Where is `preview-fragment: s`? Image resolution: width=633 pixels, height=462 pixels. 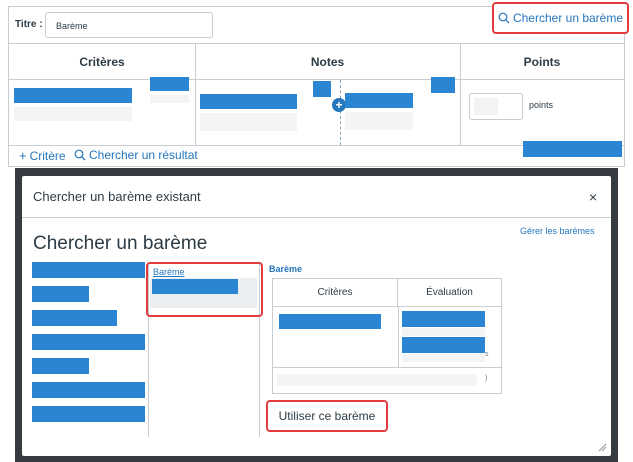
preview-fragment: s is located at coordinates (487, 354).